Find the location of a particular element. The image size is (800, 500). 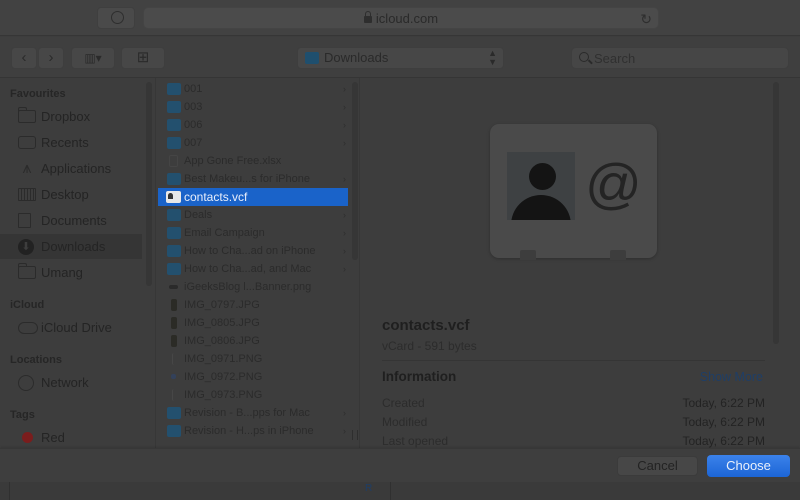

document-icon is located at coordinates (173, 161).